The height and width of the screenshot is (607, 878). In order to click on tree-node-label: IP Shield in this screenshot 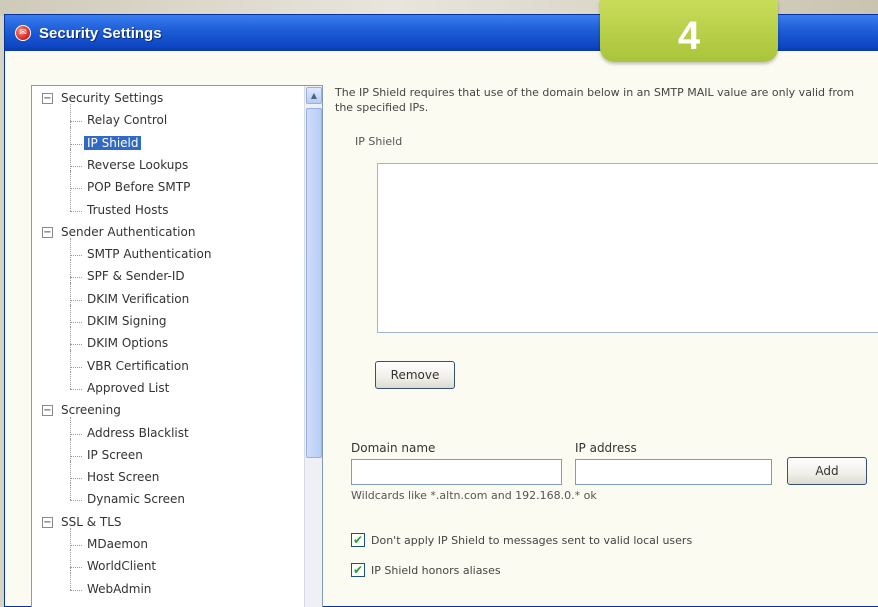, I will do `click(113, 142)`.